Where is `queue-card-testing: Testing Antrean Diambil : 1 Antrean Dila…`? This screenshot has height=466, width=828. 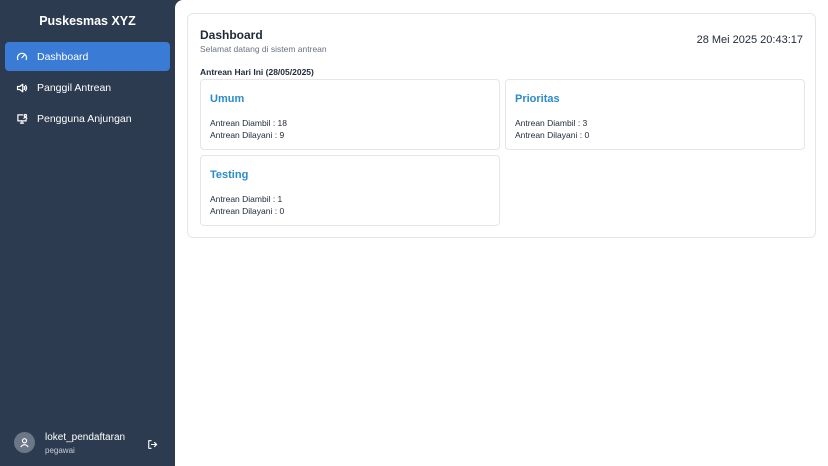
queue-card-testing: Testing Antrean Diambil : 1 Antrean Dila… is located at coordinates (350, 190).